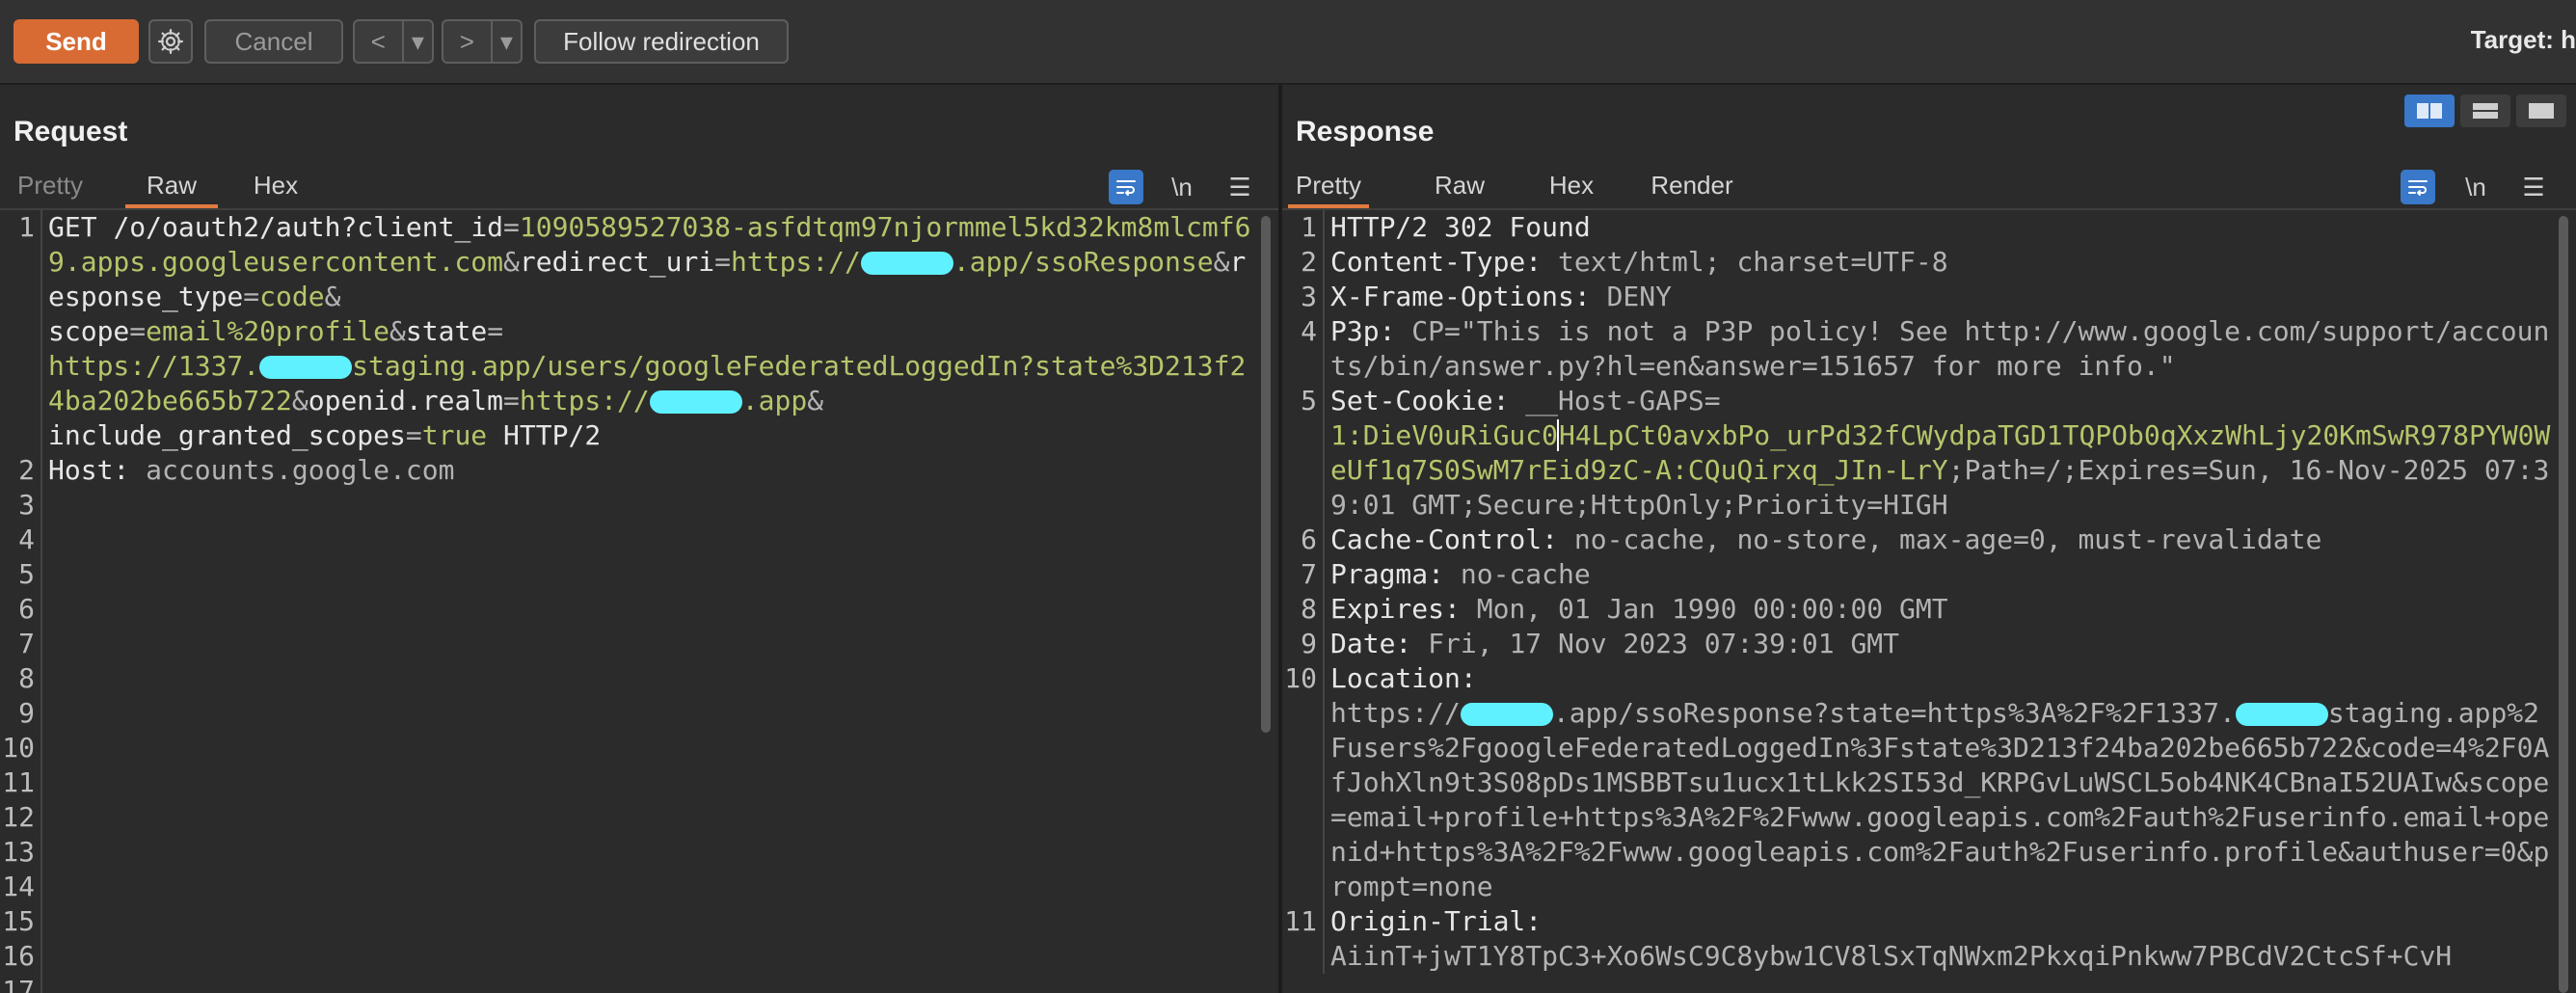 This screenshot has height=993, width=2576. What do you see at coordinates (2534, 187) in the screenshot?
I see `response-menu-icon: ☰` at bounding box center [2534, 187].